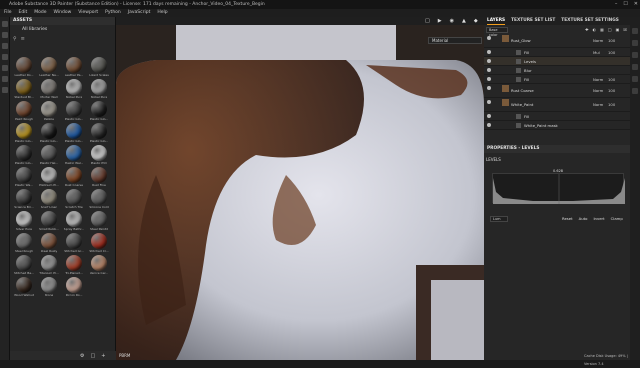 The height and width of the screenshot is (368, 640). Describe the element at coordinates (452, 21) in the screenshot. I see `screenshot-icon: ◉` at that location.